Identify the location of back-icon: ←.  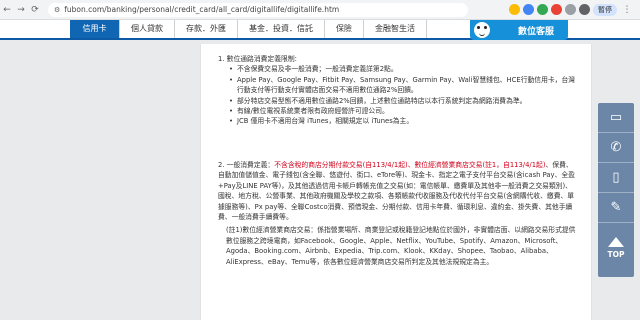
(7, 10).